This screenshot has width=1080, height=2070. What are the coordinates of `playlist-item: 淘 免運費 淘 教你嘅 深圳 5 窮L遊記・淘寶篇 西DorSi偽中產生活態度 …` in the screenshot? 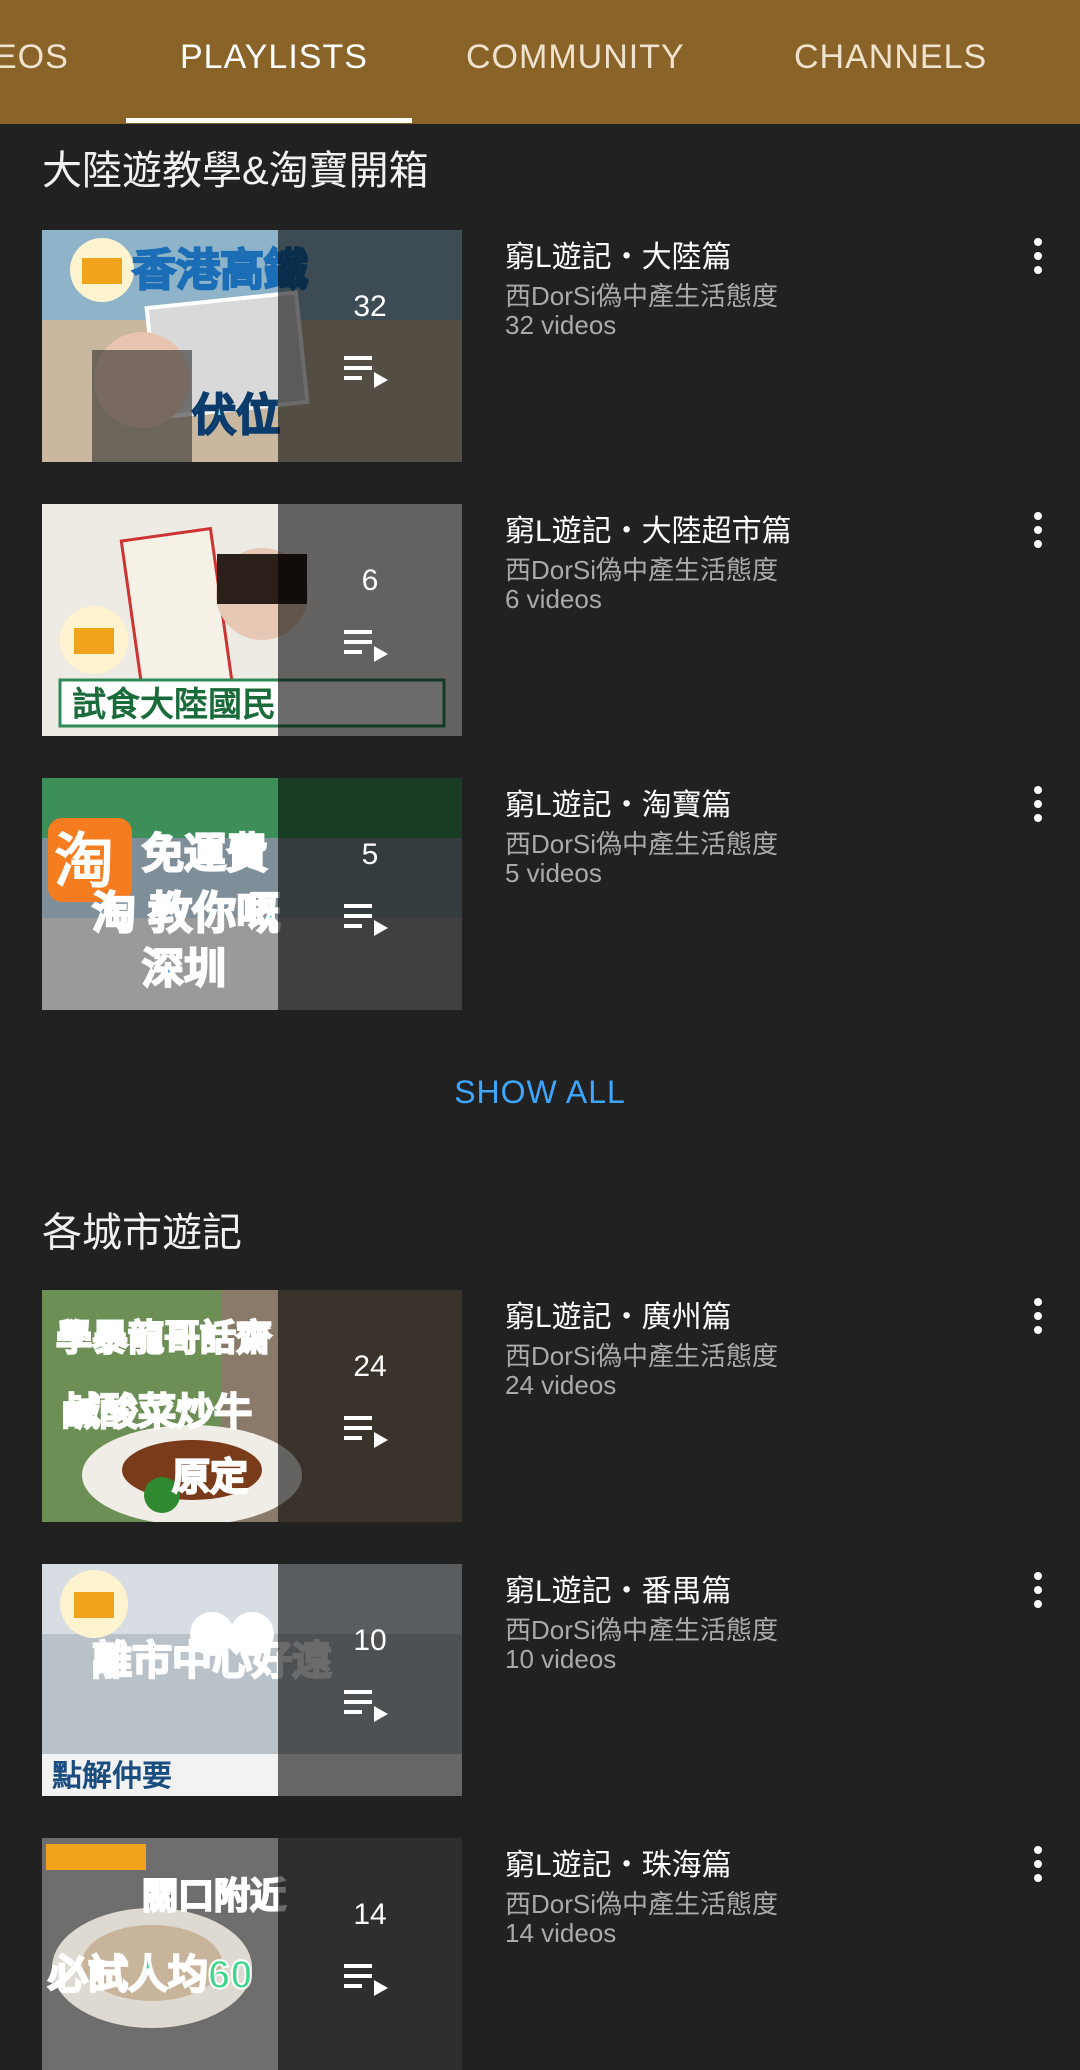 It's located at (540, 894).